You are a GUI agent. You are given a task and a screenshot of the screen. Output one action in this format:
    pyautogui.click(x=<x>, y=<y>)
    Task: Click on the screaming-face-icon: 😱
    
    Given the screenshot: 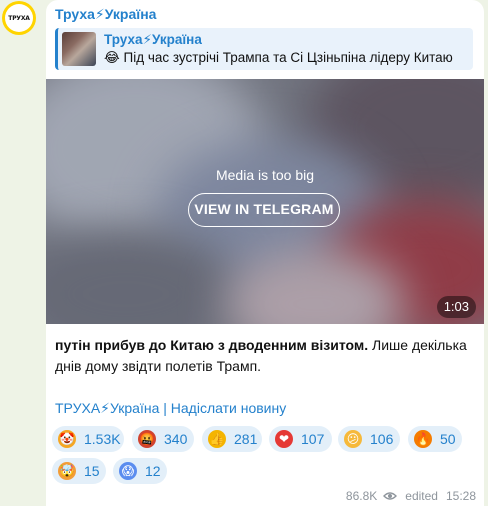 What is the action you would take?
    pyautogui.click(x=128, y=471)
    